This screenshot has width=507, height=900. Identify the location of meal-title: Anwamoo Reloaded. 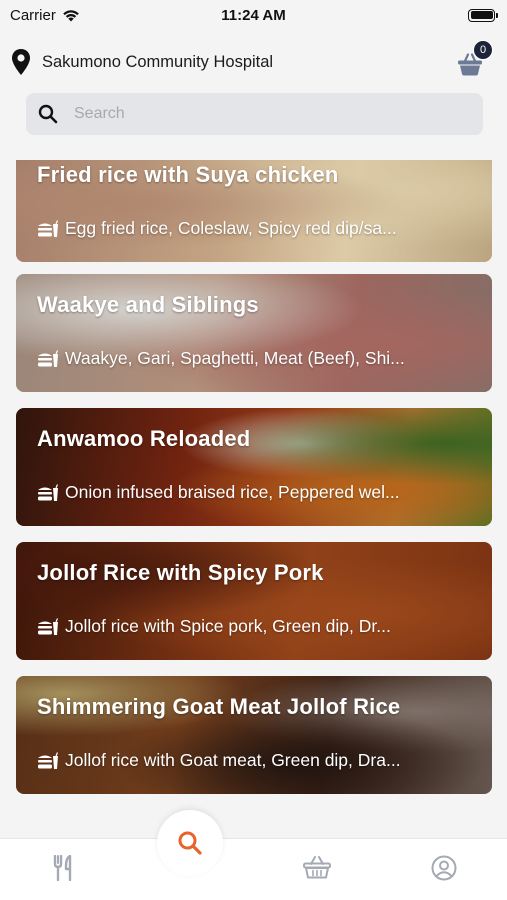
(144, 438).